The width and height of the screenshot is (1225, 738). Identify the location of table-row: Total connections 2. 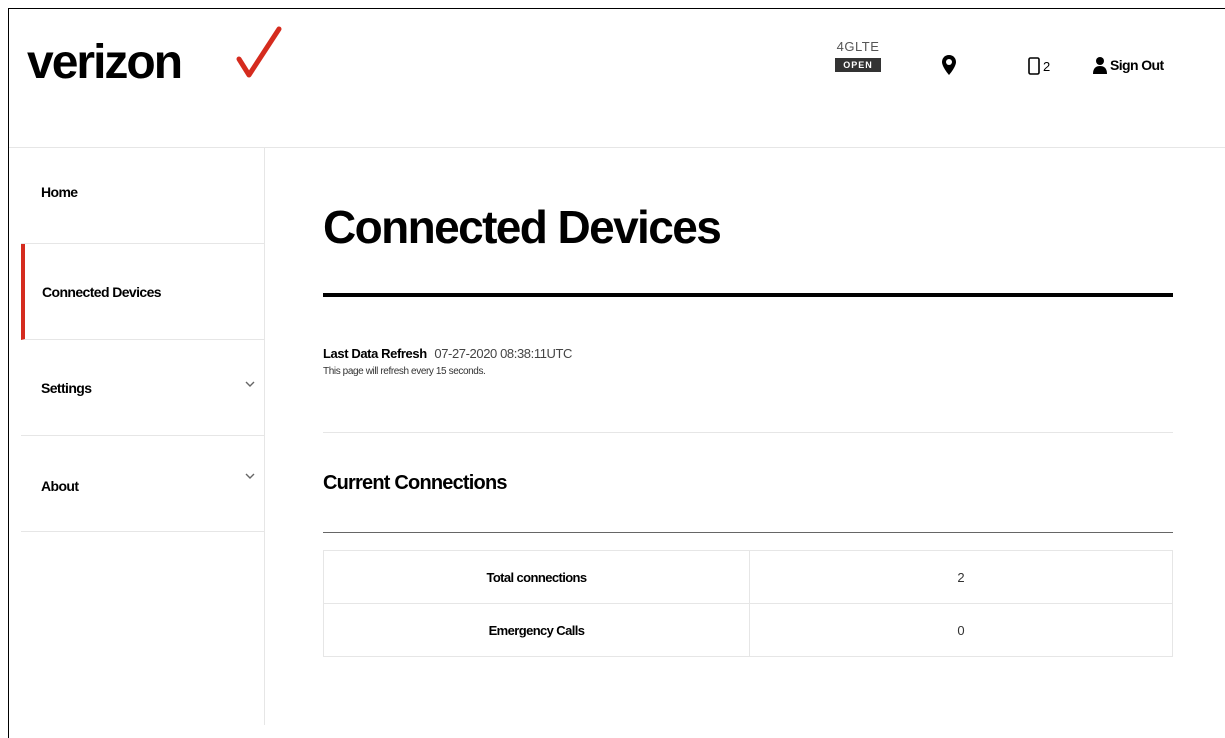
(748, 577).